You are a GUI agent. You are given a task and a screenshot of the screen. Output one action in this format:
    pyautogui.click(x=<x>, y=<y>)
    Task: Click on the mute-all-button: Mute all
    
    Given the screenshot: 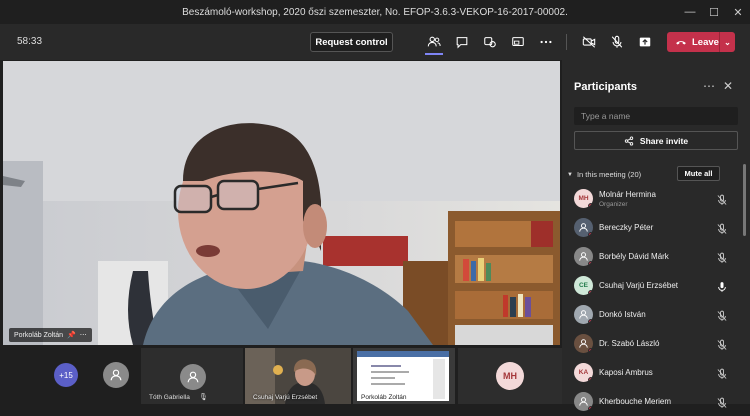 What is the action you would take?
    pyautogui.click(x=698, y=173)
    